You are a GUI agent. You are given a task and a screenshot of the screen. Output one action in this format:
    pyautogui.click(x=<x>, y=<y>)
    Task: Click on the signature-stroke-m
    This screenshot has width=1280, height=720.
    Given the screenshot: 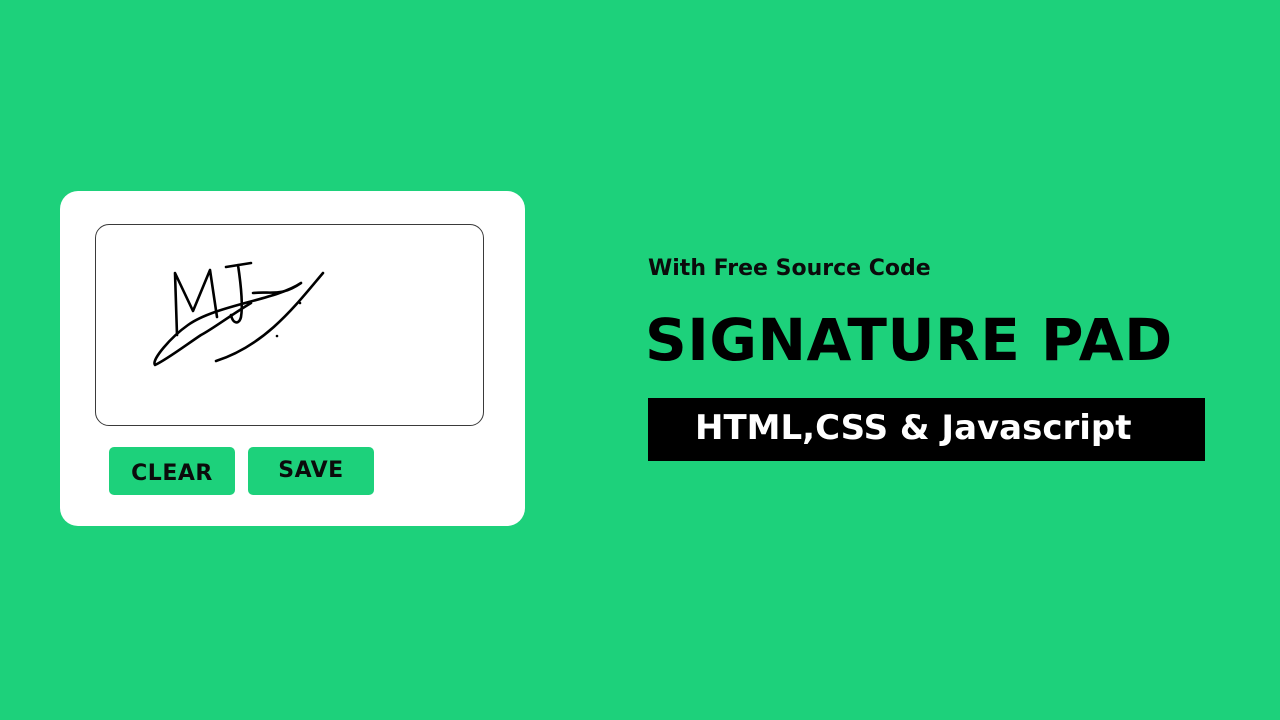 What is the action you would take?
    pyautogui.click(x=196, y=302)
    